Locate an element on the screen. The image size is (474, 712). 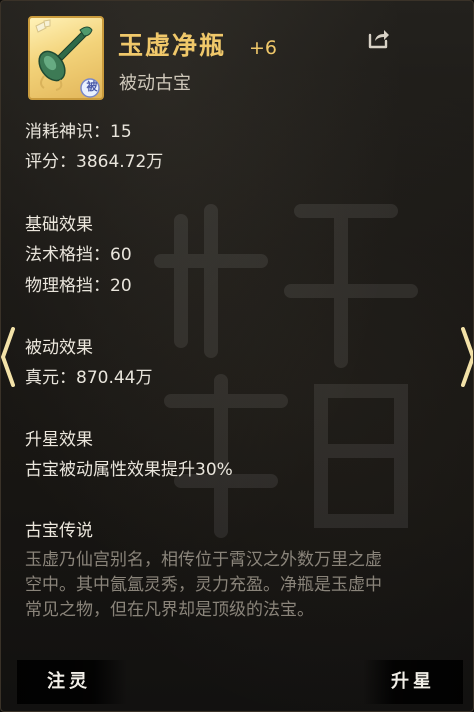
item-icon: 被 is located at coordinates (66, 58).